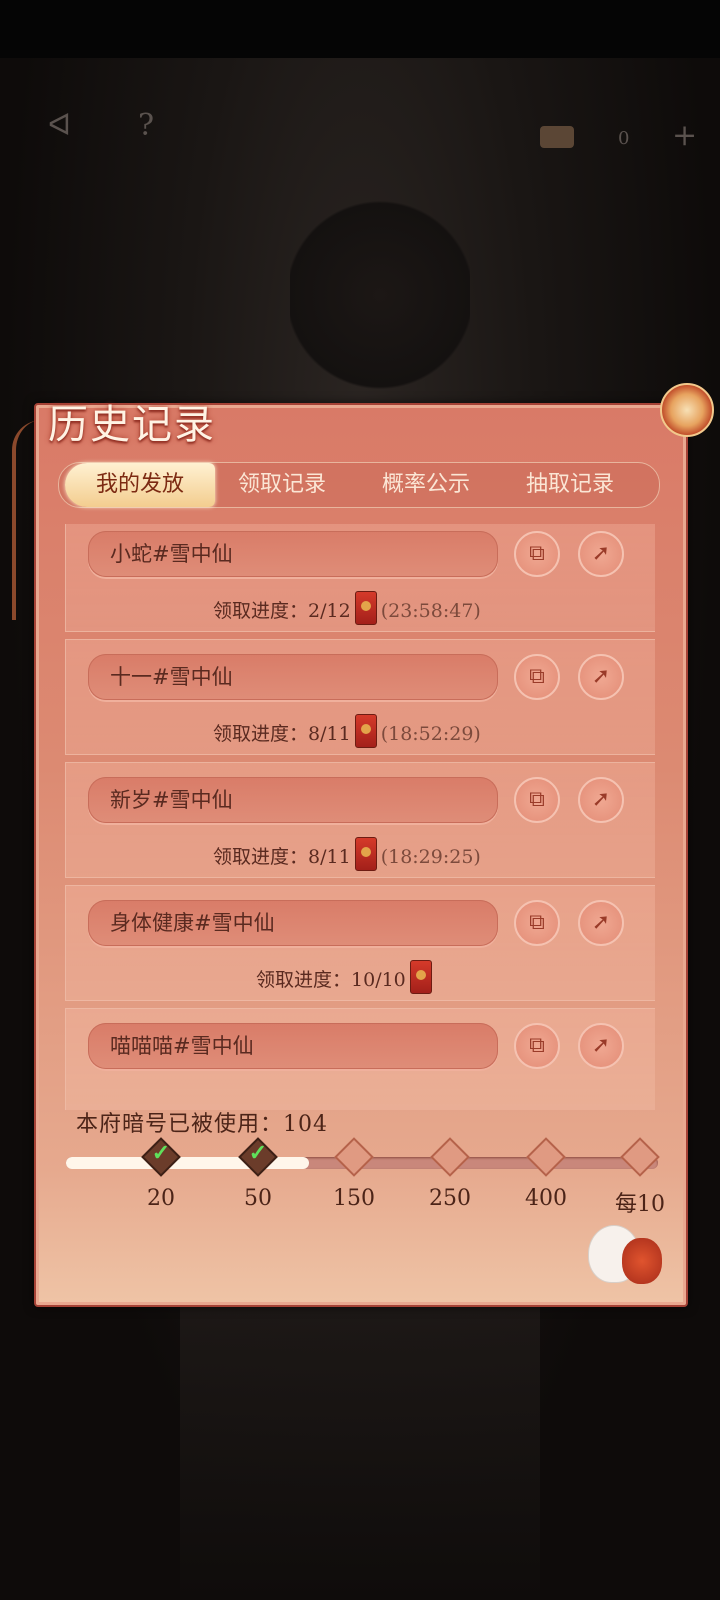 Image resolution: width=720 pixels, height=1600 pixels. What do you see at coordinates (171, 677) in the screenshot?
I see `record-name: 十一#雪中仙` at bounding box center [171, 677].